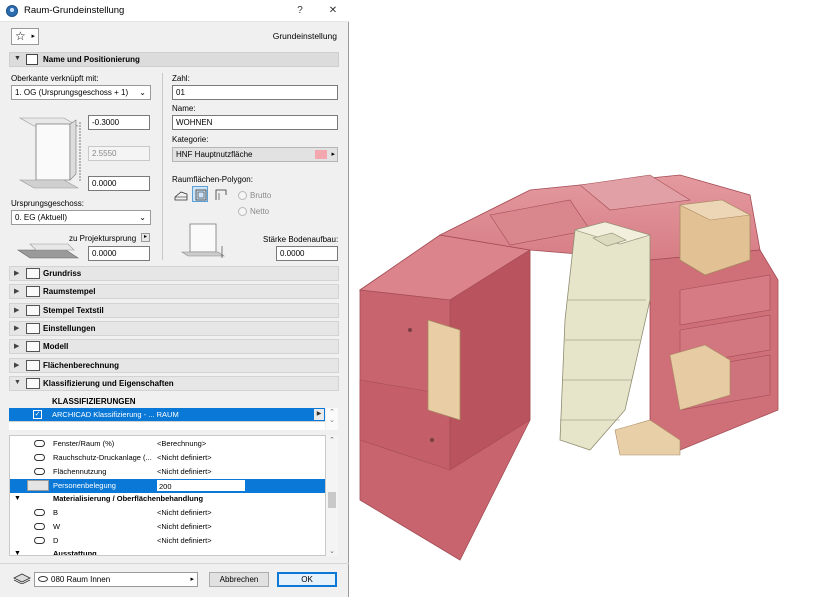  What do you see at coordinates (181, 78) in the screenshot?
I see `number-label: Zahl:` at bounding box center [181, 78].